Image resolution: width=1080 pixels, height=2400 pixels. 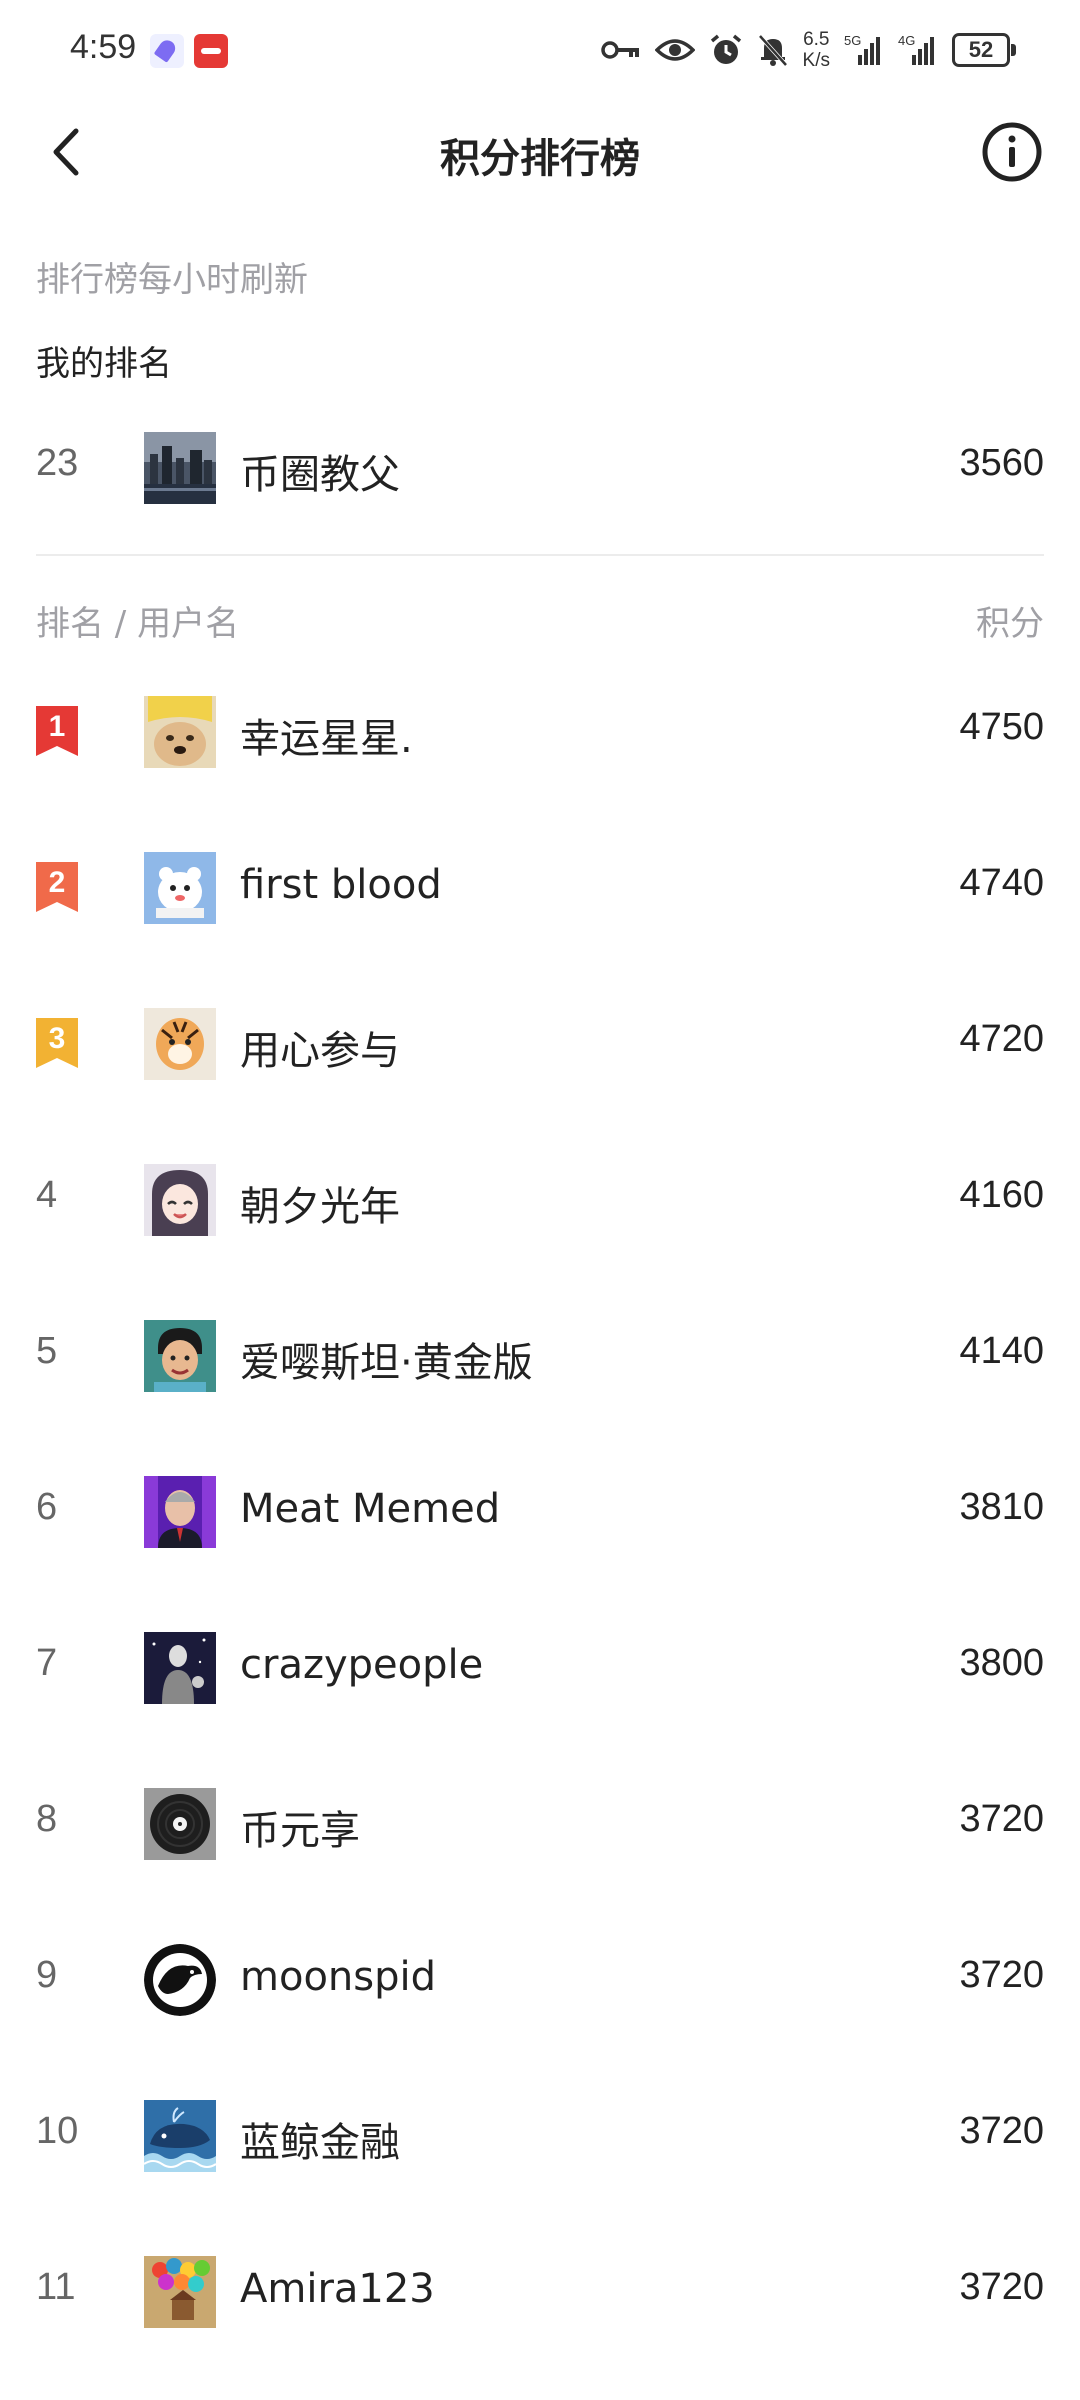 I want to click on user-name: 蓝鲸金融, so click(x=320, y=2143).